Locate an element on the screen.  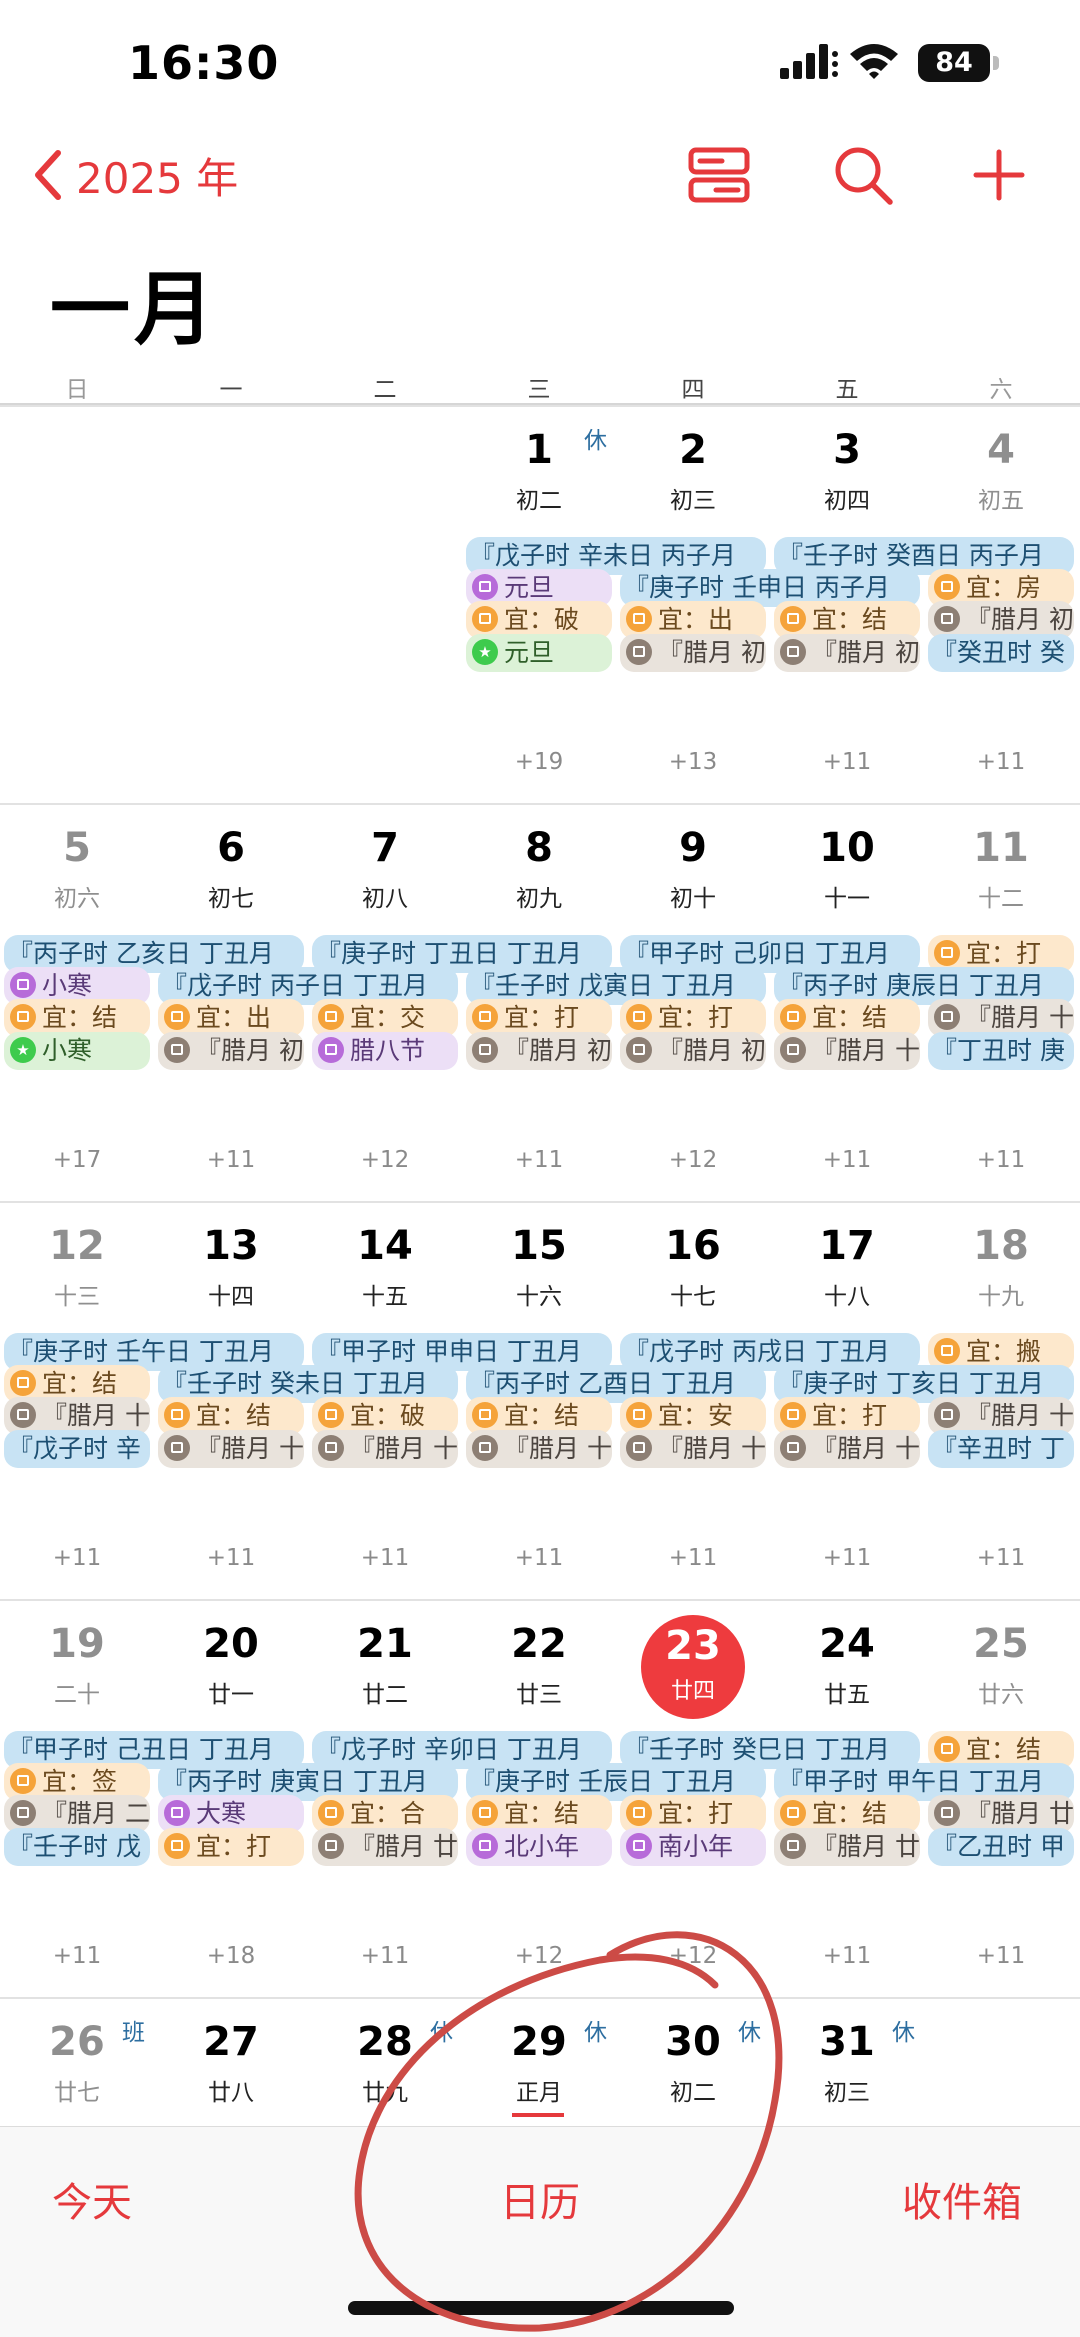
lunar-date: 廿一 is located at coordinates (231, 1695).